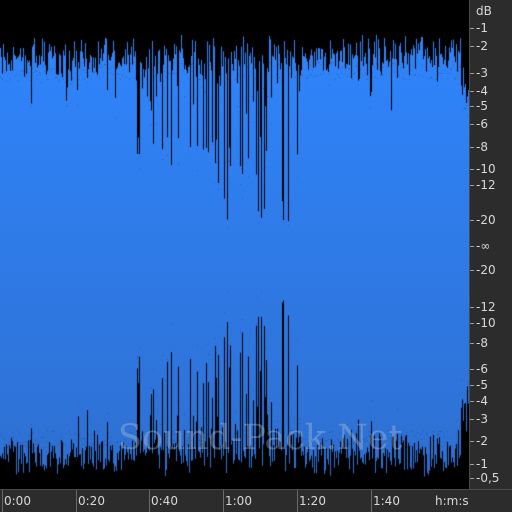 The image size is (512, 512). What do you see at coordinates (164, 501) in the screenshot?
I see `time-tick-label: 0:40` at bounding box center [164, 501].